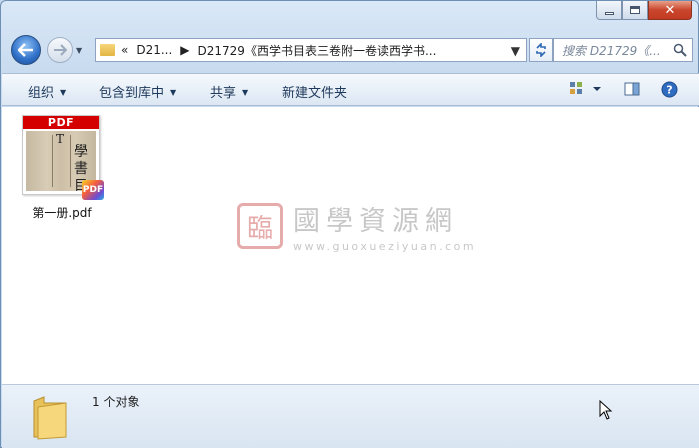 This screenshot has height=448, width=699. I want to click on close-button: ✕, so click(670, 10).